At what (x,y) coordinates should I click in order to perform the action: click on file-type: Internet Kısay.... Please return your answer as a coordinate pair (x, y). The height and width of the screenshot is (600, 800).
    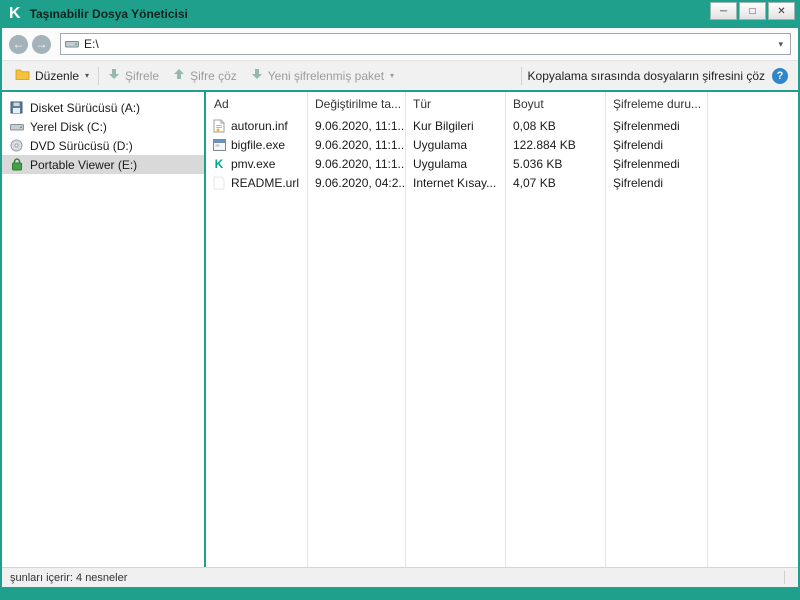
    Looking at the image, I should click on (455, 182).